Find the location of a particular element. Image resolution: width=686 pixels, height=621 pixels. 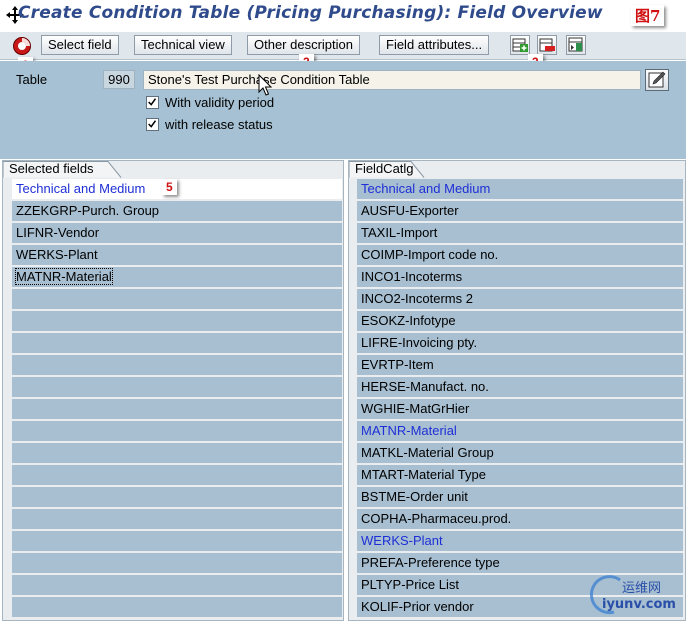

release-status-checkbox is located at coordinates (152, 124).